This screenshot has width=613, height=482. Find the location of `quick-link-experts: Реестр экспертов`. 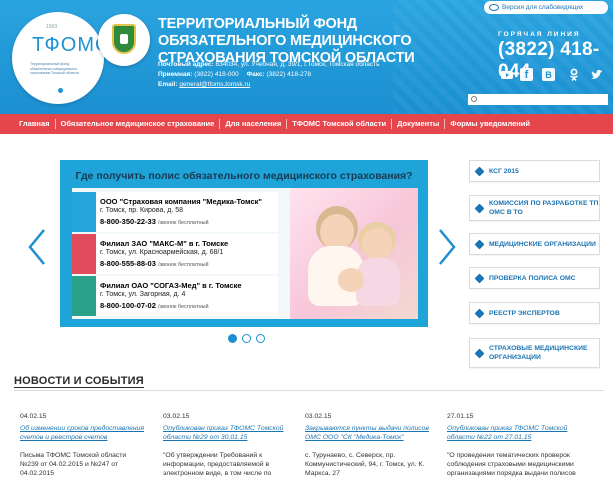

quick-link-experts: Реестр экспертов is located at coordinates (534, 313).